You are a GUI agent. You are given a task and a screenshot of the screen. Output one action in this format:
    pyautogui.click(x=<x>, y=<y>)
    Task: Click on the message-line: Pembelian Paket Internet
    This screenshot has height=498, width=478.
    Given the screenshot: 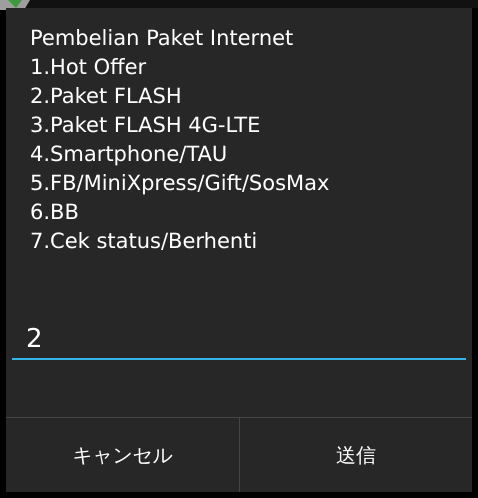 What is the action you would take?
    pyautogui.click(x=162, y=38)
    